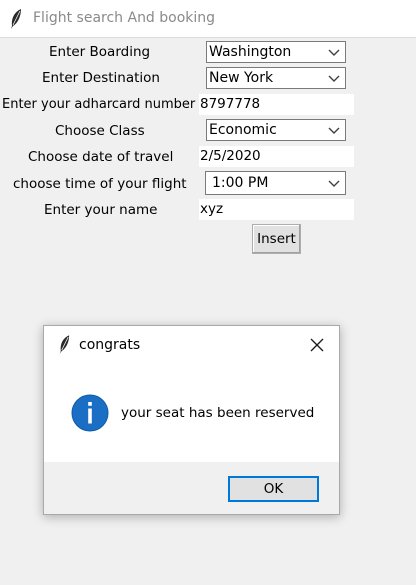 This screenshot has width=416, height=585. Describe the element at coordinates (100, 184) in the screenshot. I see `time-label: choose time of your flight` at that location.